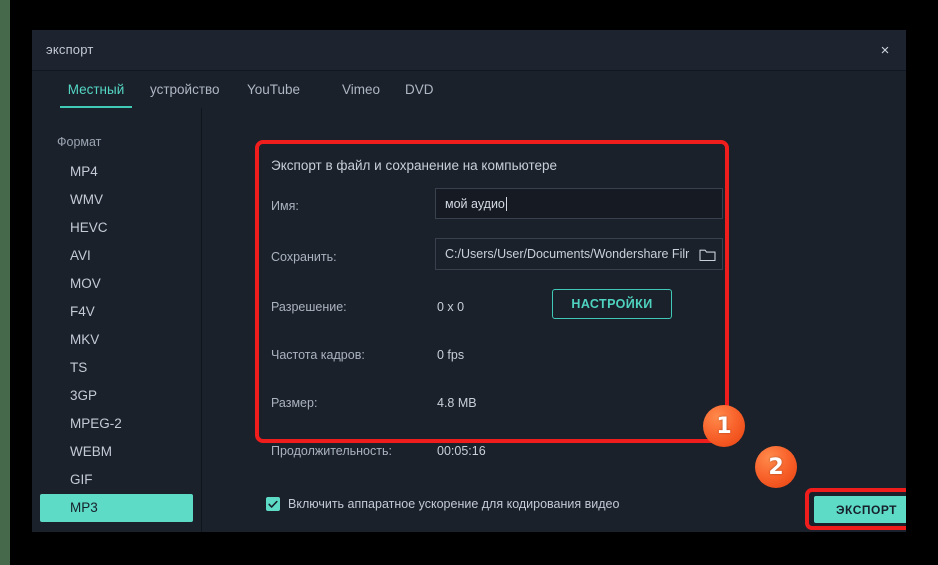 Image resolution: width=938 pixels, height=565 pixels. What do you see at coordinates (116, 172) in the screenshot?
I see `sidebar-item-mp4: MP4` at bounding box center [116, 172].